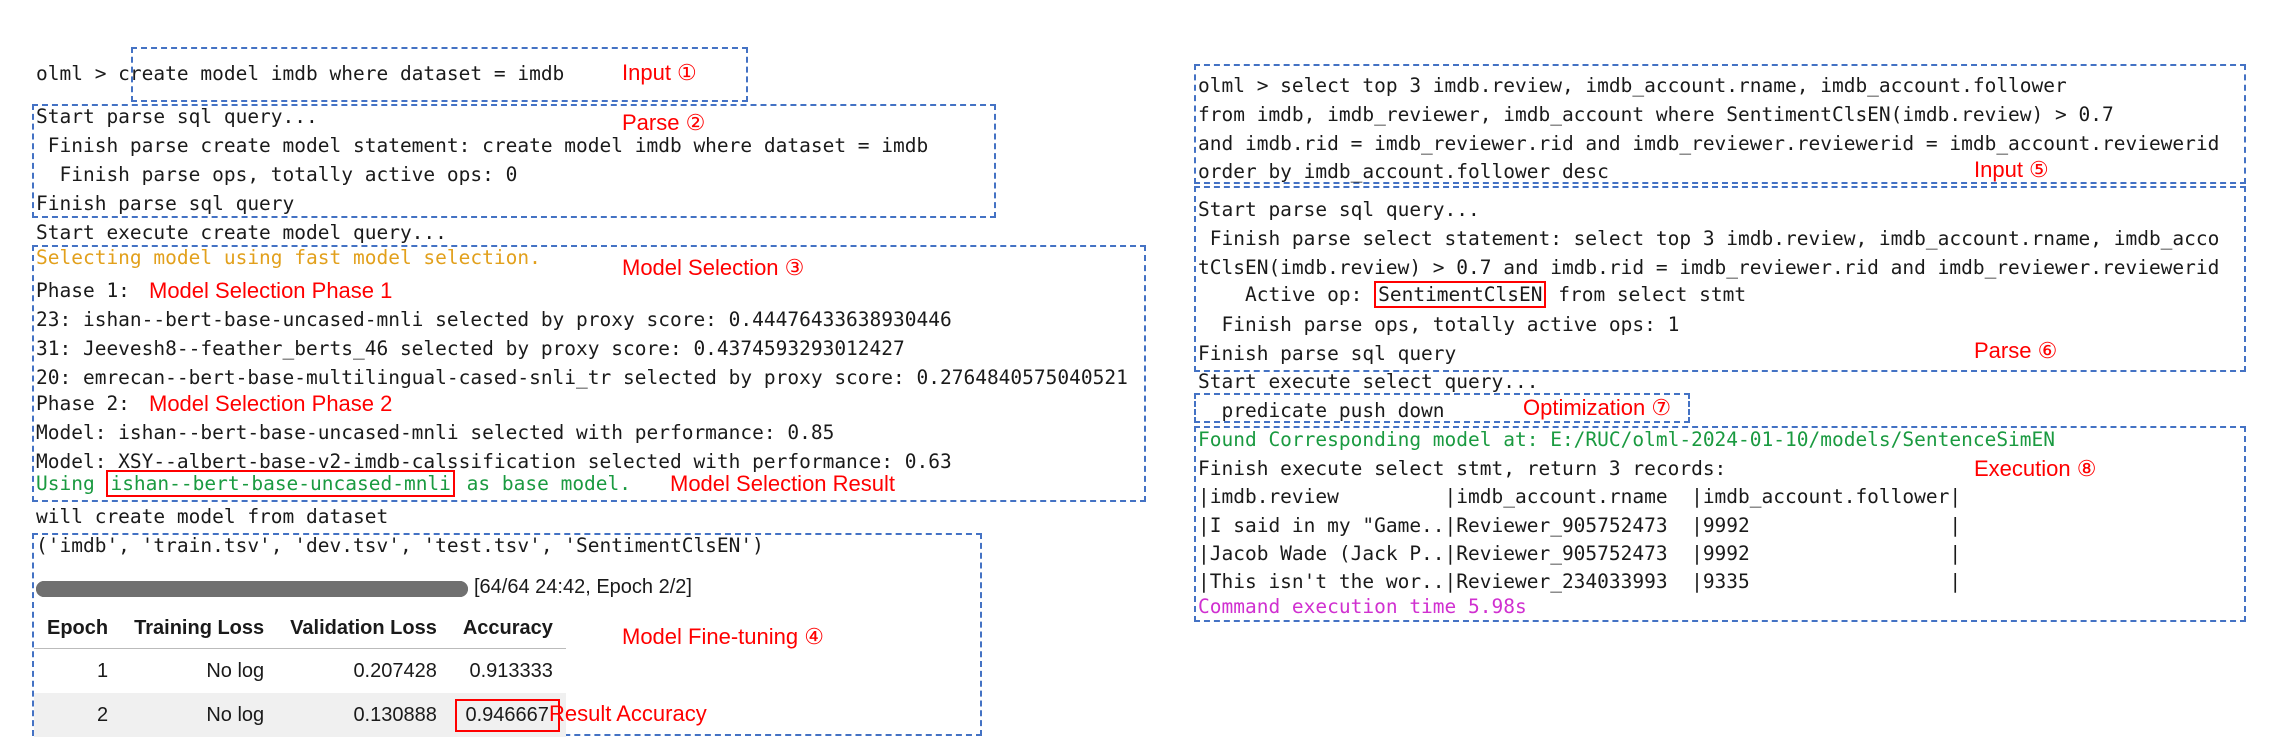  I want to click on table-cell: 0.130888, so click(363, 715).